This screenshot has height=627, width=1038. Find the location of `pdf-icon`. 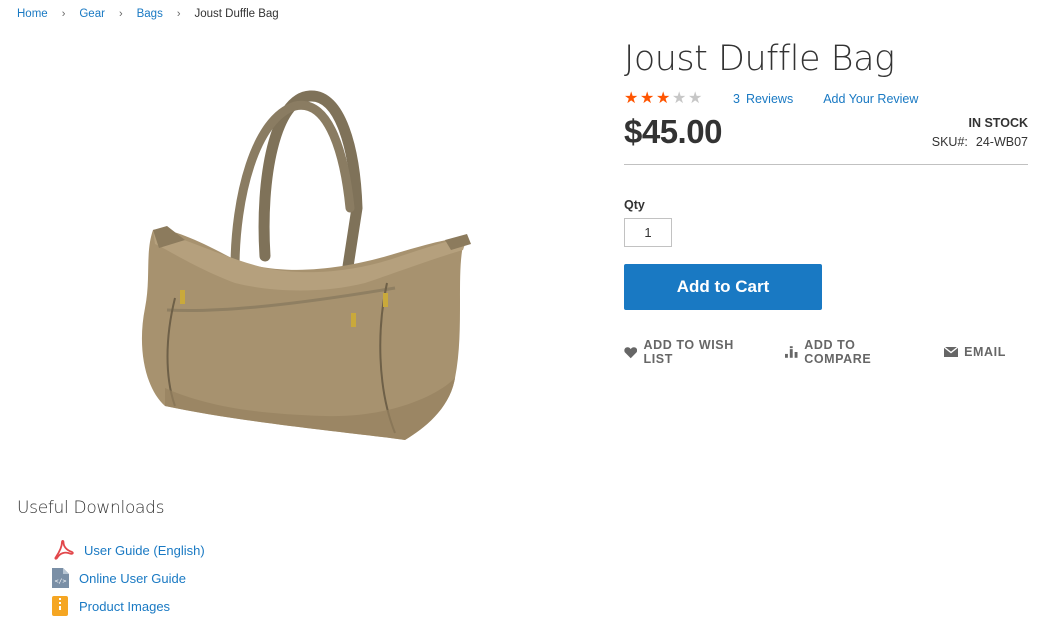

pdf-icon is located at coordinates (64, 550).